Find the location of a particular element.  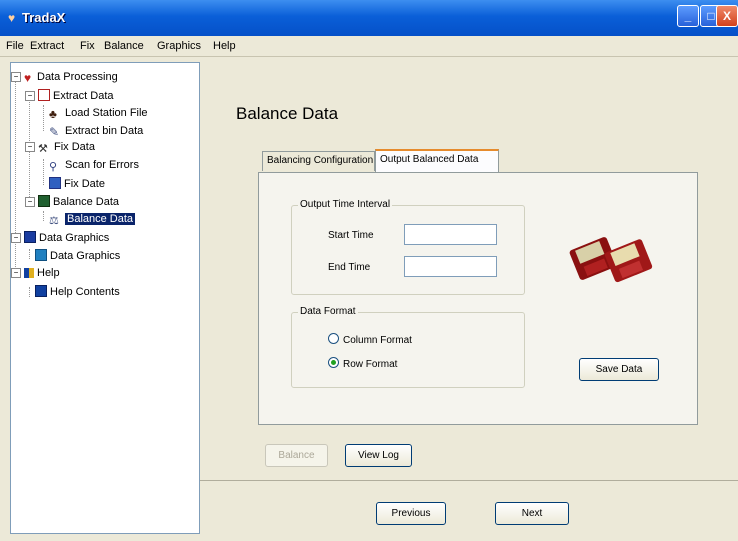

balance-button: Balance is located at coordinates (296, 455).